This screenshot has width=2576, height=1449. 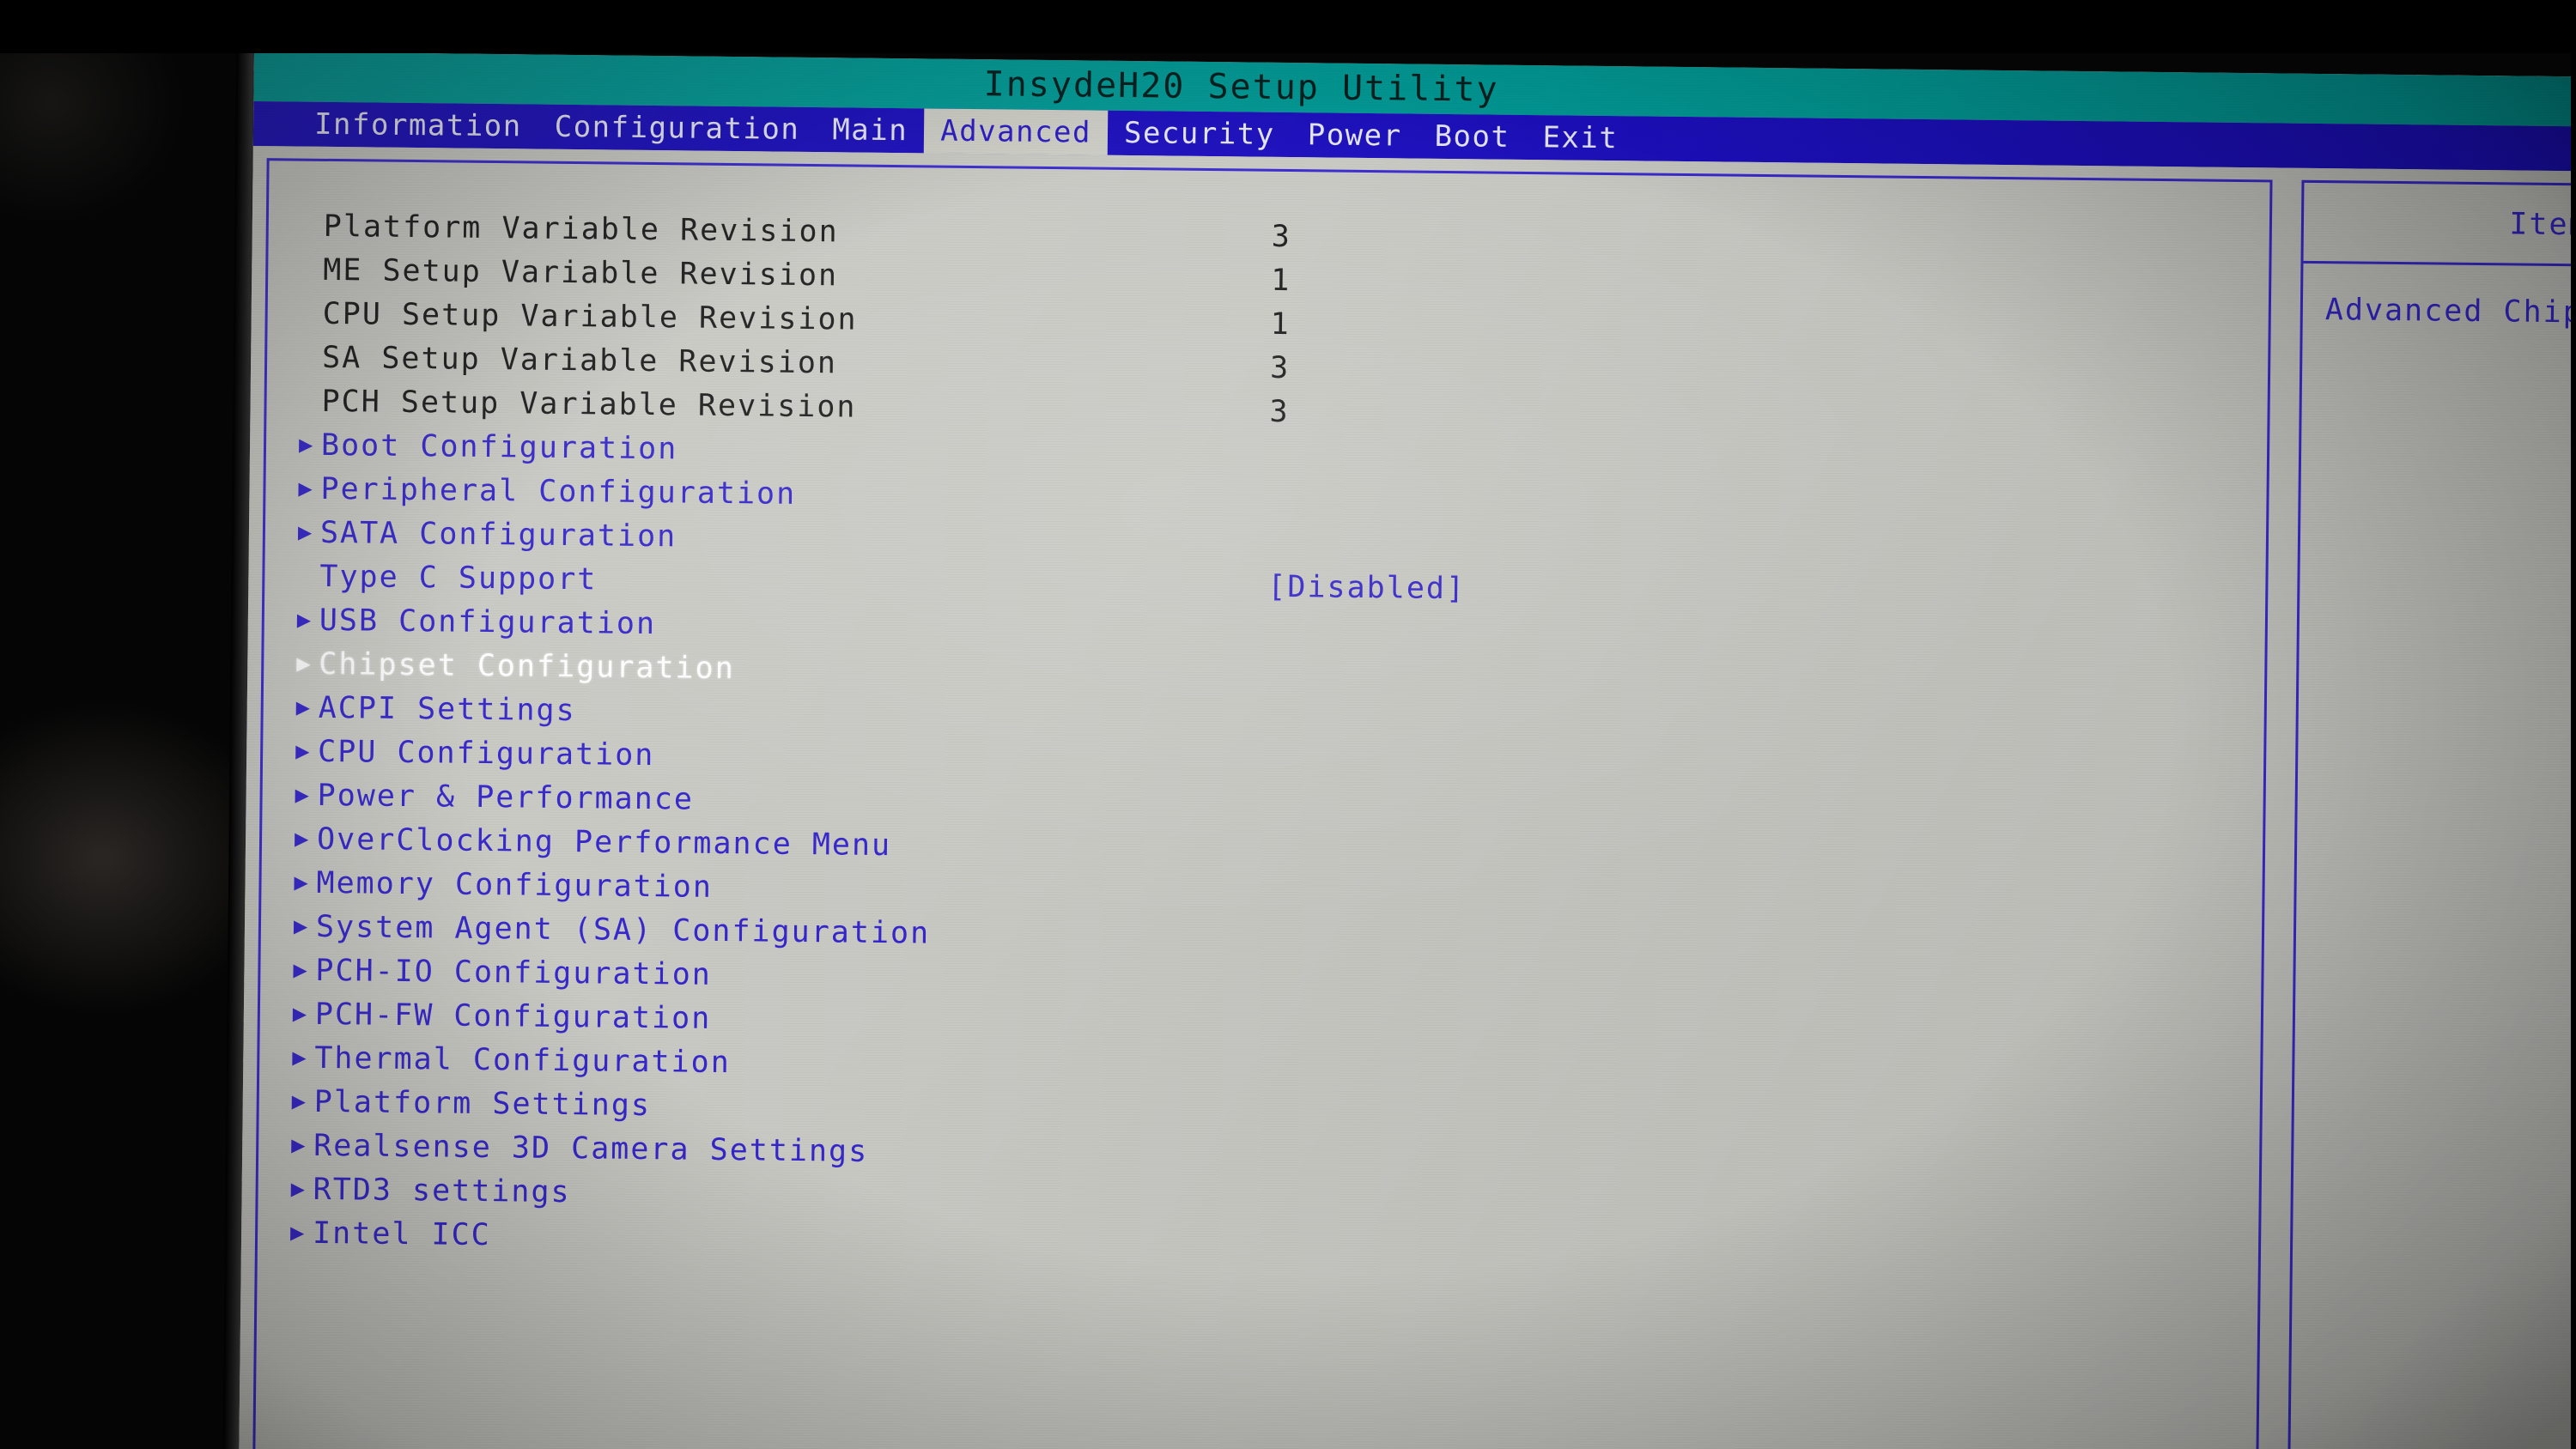 I want to click on row-label: Chipset Configuration, so click(x=527, y=666).